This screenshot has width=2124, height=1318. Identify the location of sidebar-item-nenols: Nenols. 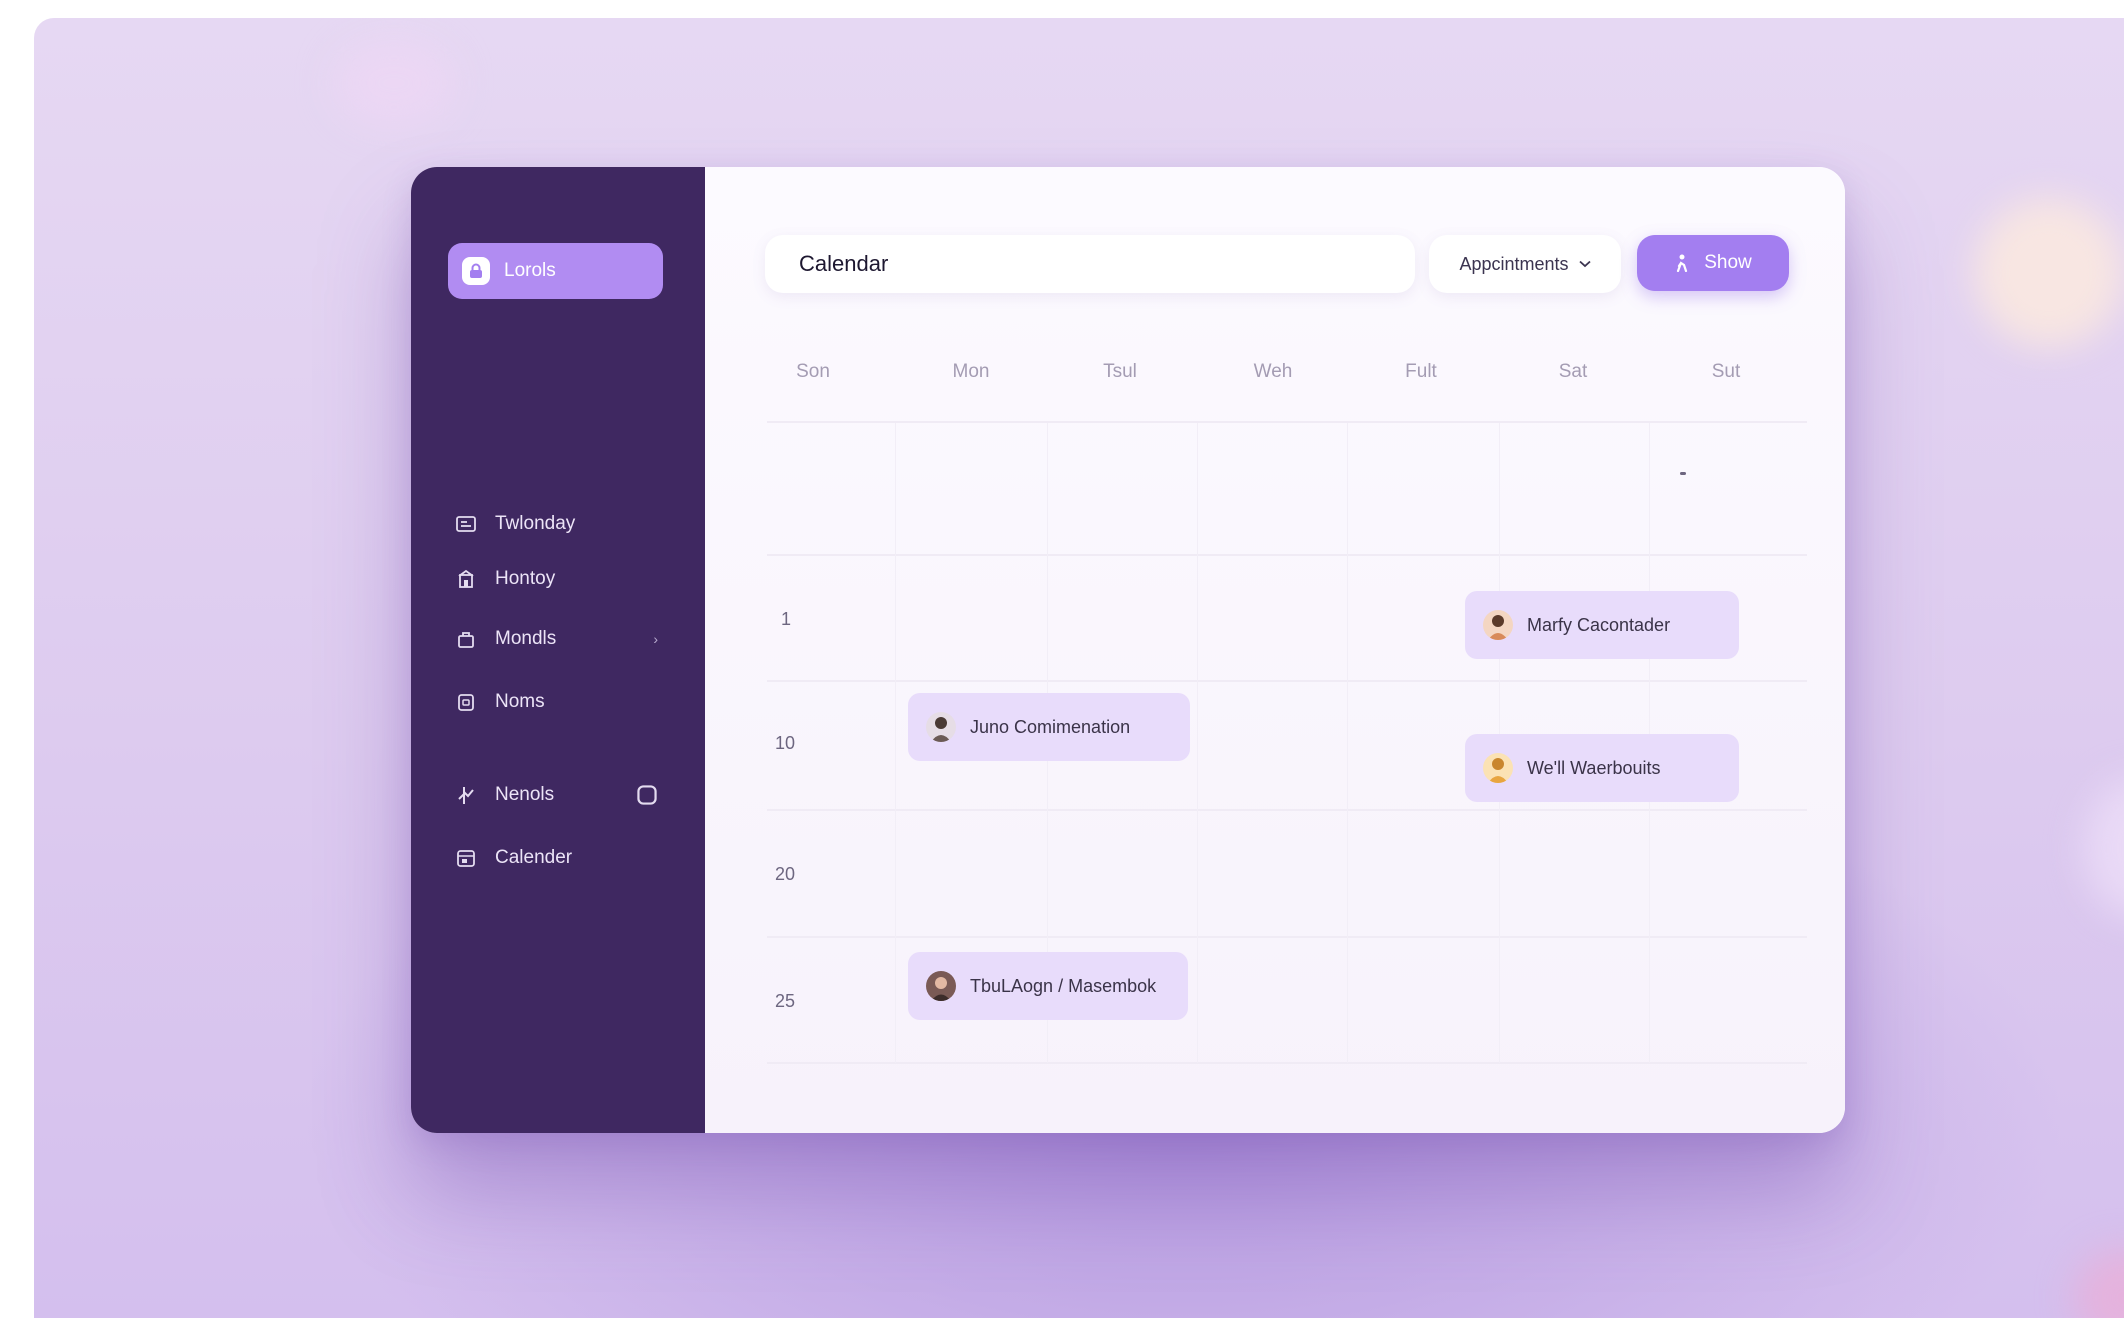
(562, 795).